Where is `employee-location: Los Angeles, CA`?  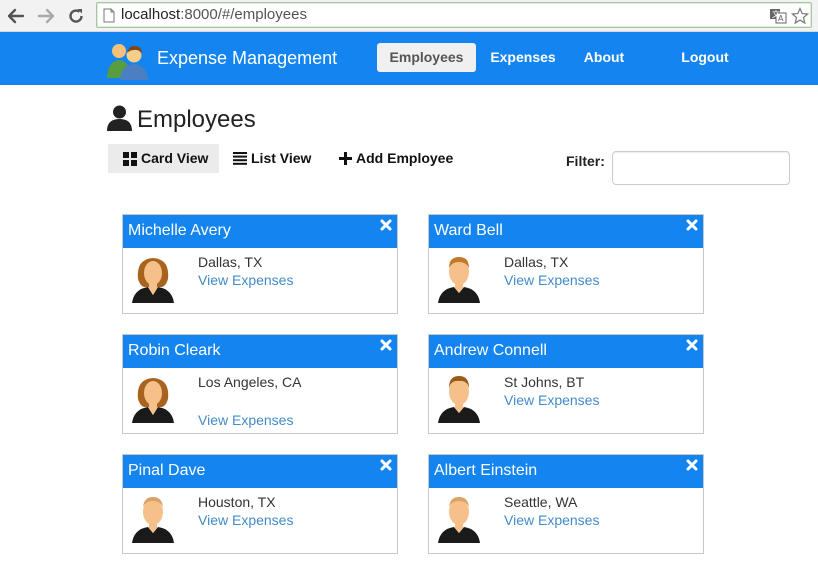
employee-location: Los Angeles, CA is located at coordinates (250, 382).